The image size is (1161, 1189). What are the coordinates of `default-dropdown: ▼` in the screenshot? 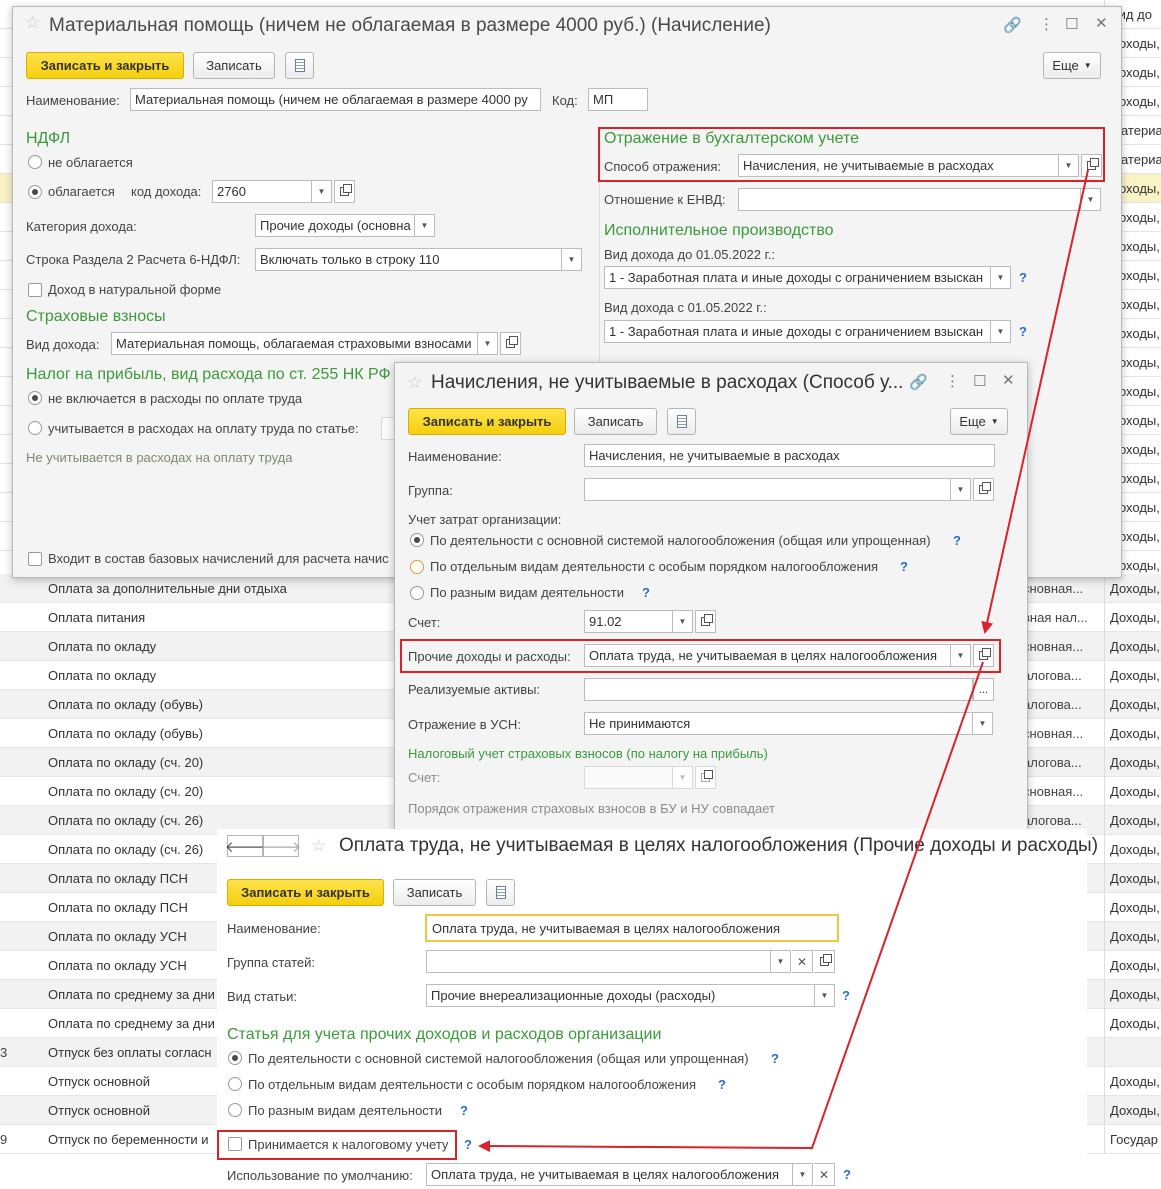 It's located at (803, 1174).